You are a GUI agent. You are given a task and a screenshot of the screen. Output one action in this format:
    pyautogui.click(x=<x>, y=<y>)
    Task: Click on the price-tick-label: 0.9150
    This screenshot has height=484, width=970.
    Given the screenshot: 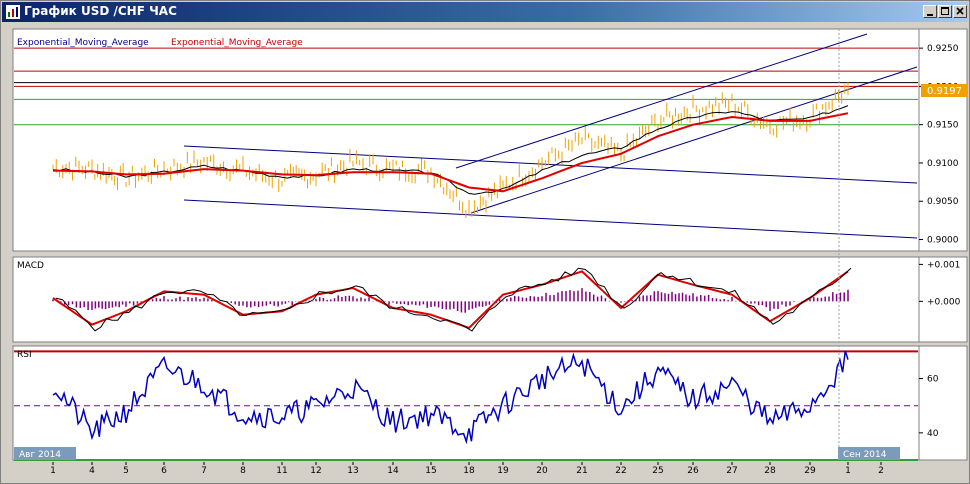 What is the action you would take?
    pyautogui.click(x=943, y=126)
    